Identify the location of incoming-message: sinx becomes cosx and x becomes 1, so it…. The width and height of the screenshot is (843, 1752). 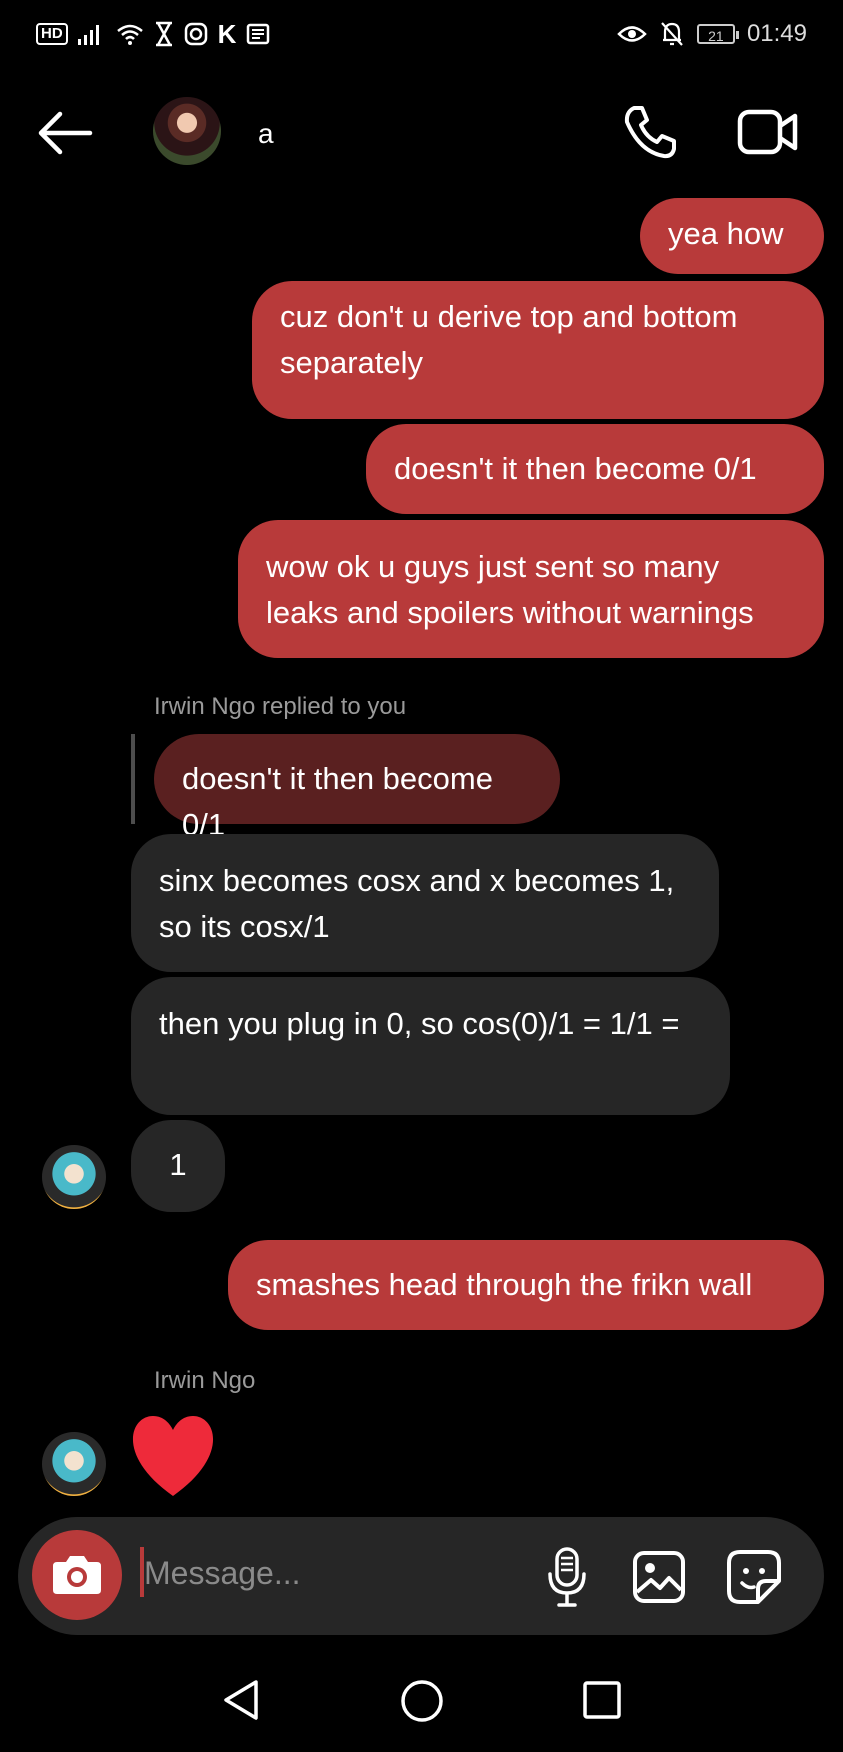
(425, 903).